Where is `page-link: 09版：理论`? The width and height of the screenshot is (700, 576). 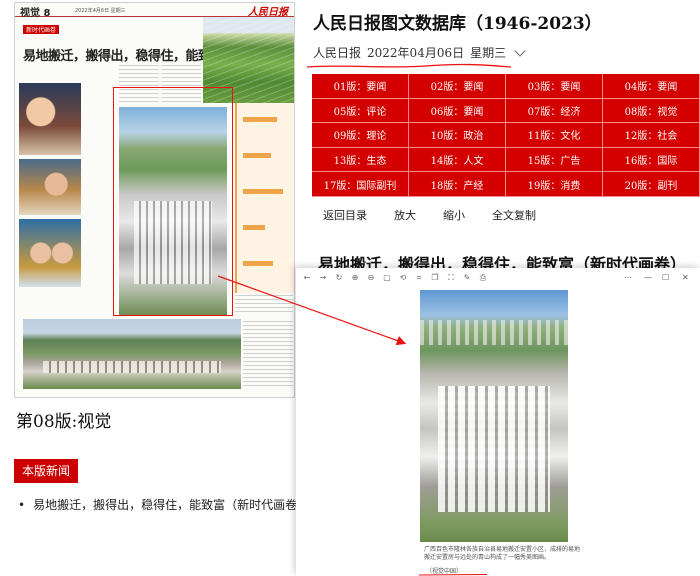
page-link: 09版：理论 is located at coordinates (360, 135).